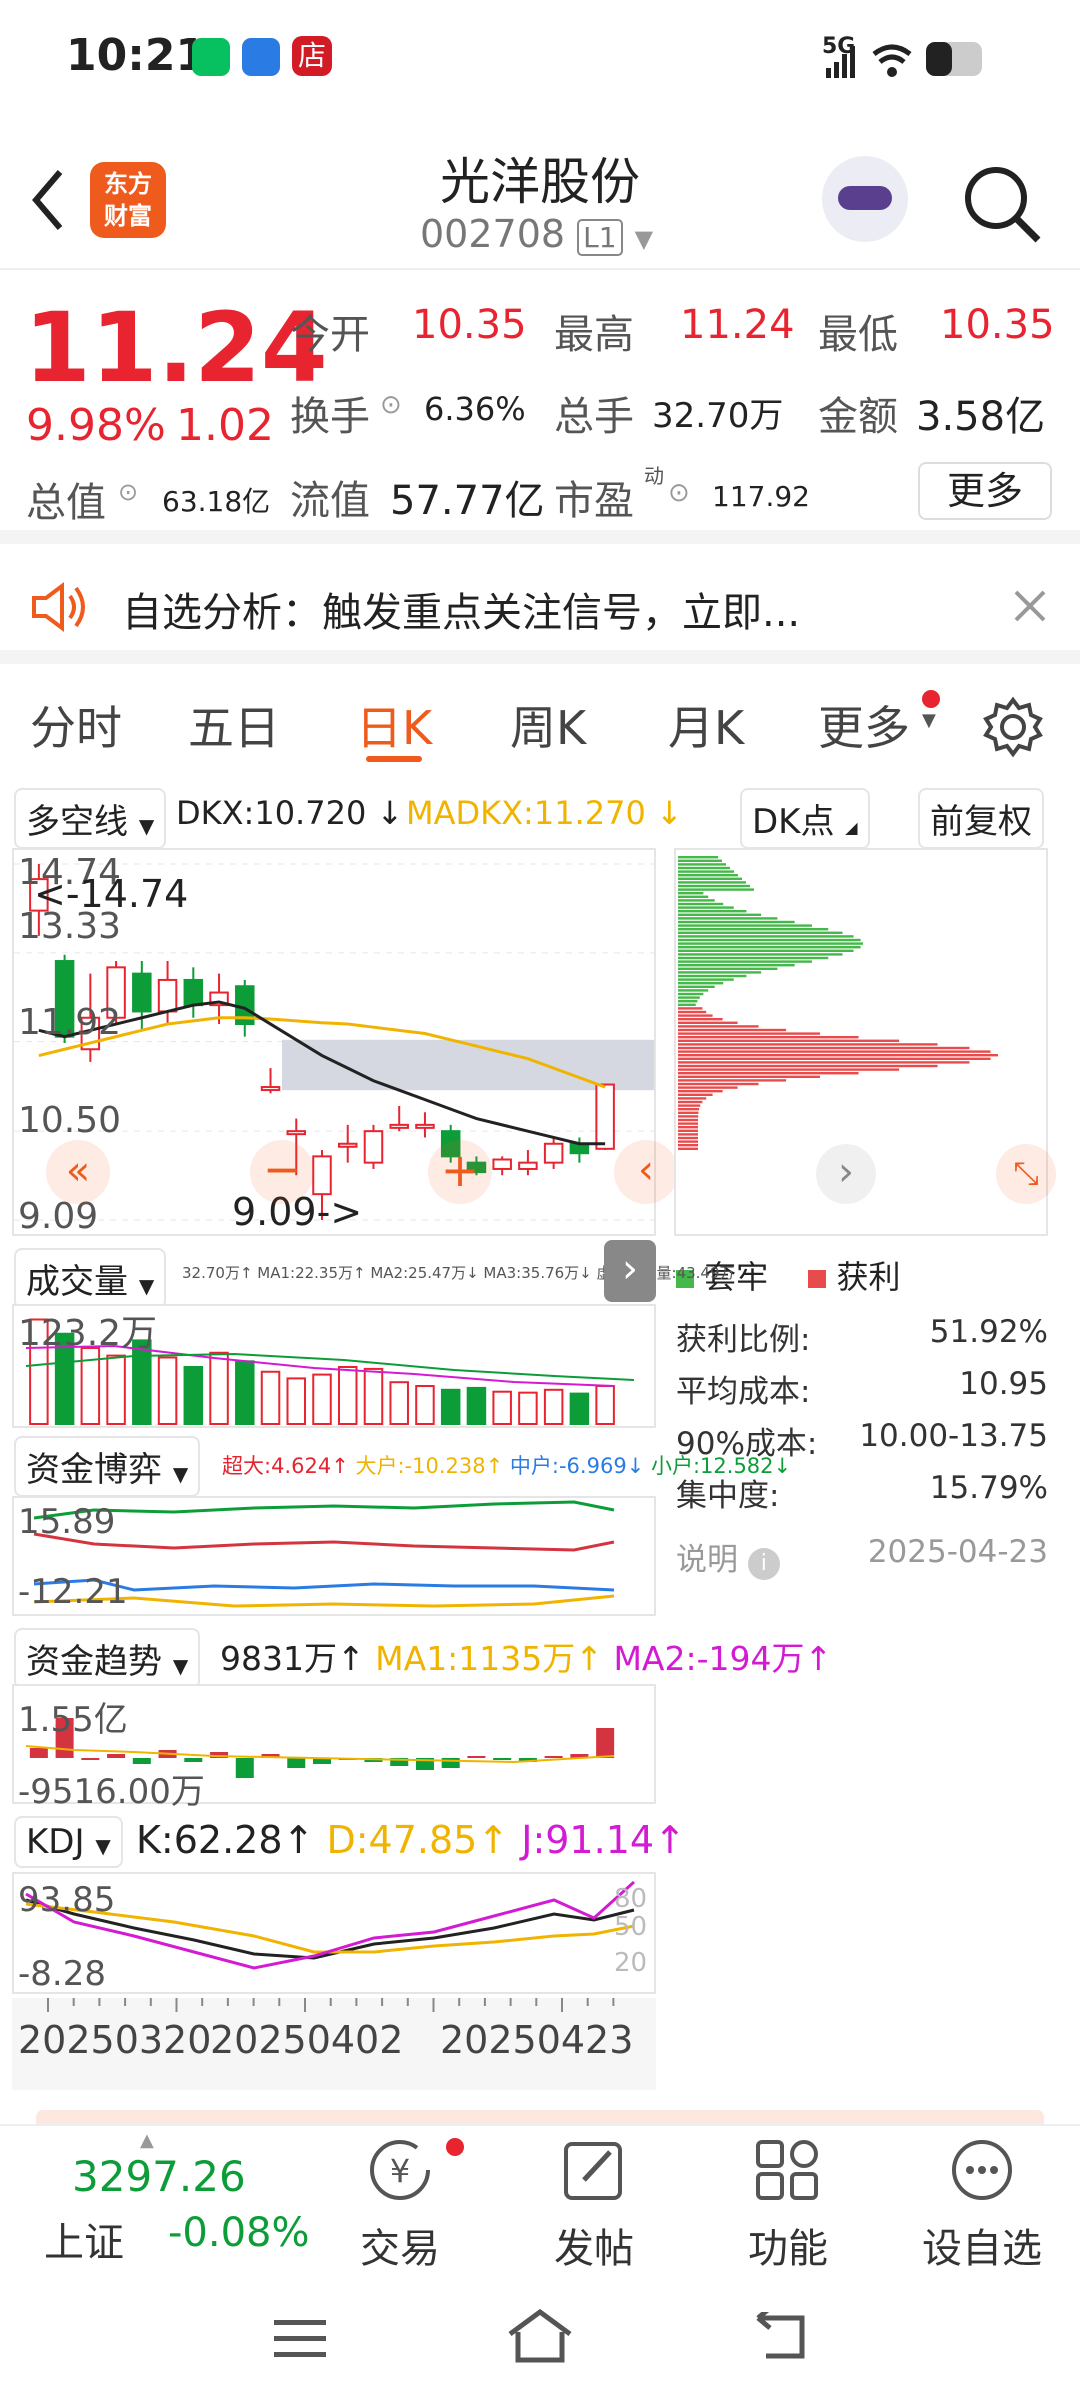 The image size is (1080, 2400). What do you see at coordinates (985, 491) in the screenshot?
I see `more-button: 更多` at bounding box center [985, 491].